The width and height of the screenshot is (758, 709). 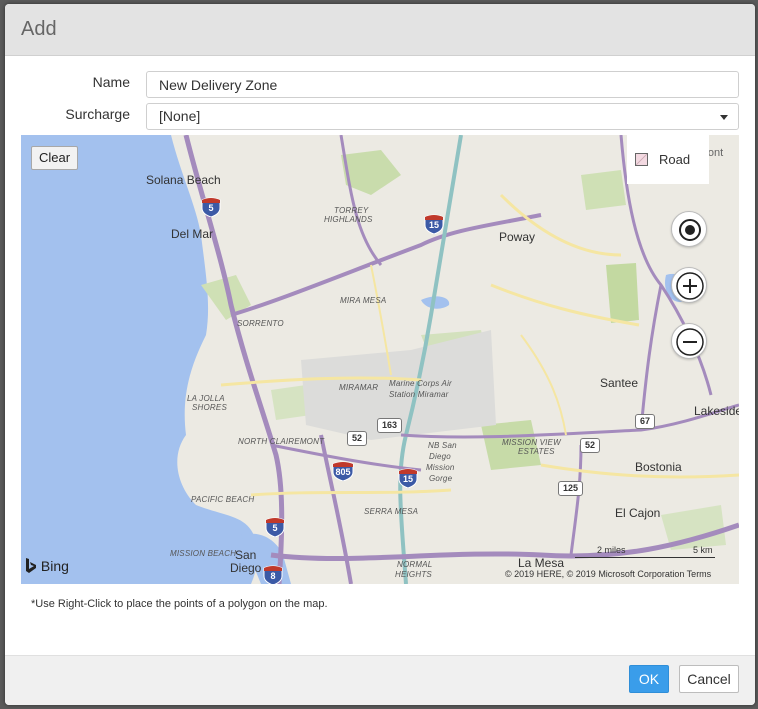 What do you see at coordinates (359, 387) in the screenshot?
I see `place-label: MIRAMAR` at bounding box center [359, 387].